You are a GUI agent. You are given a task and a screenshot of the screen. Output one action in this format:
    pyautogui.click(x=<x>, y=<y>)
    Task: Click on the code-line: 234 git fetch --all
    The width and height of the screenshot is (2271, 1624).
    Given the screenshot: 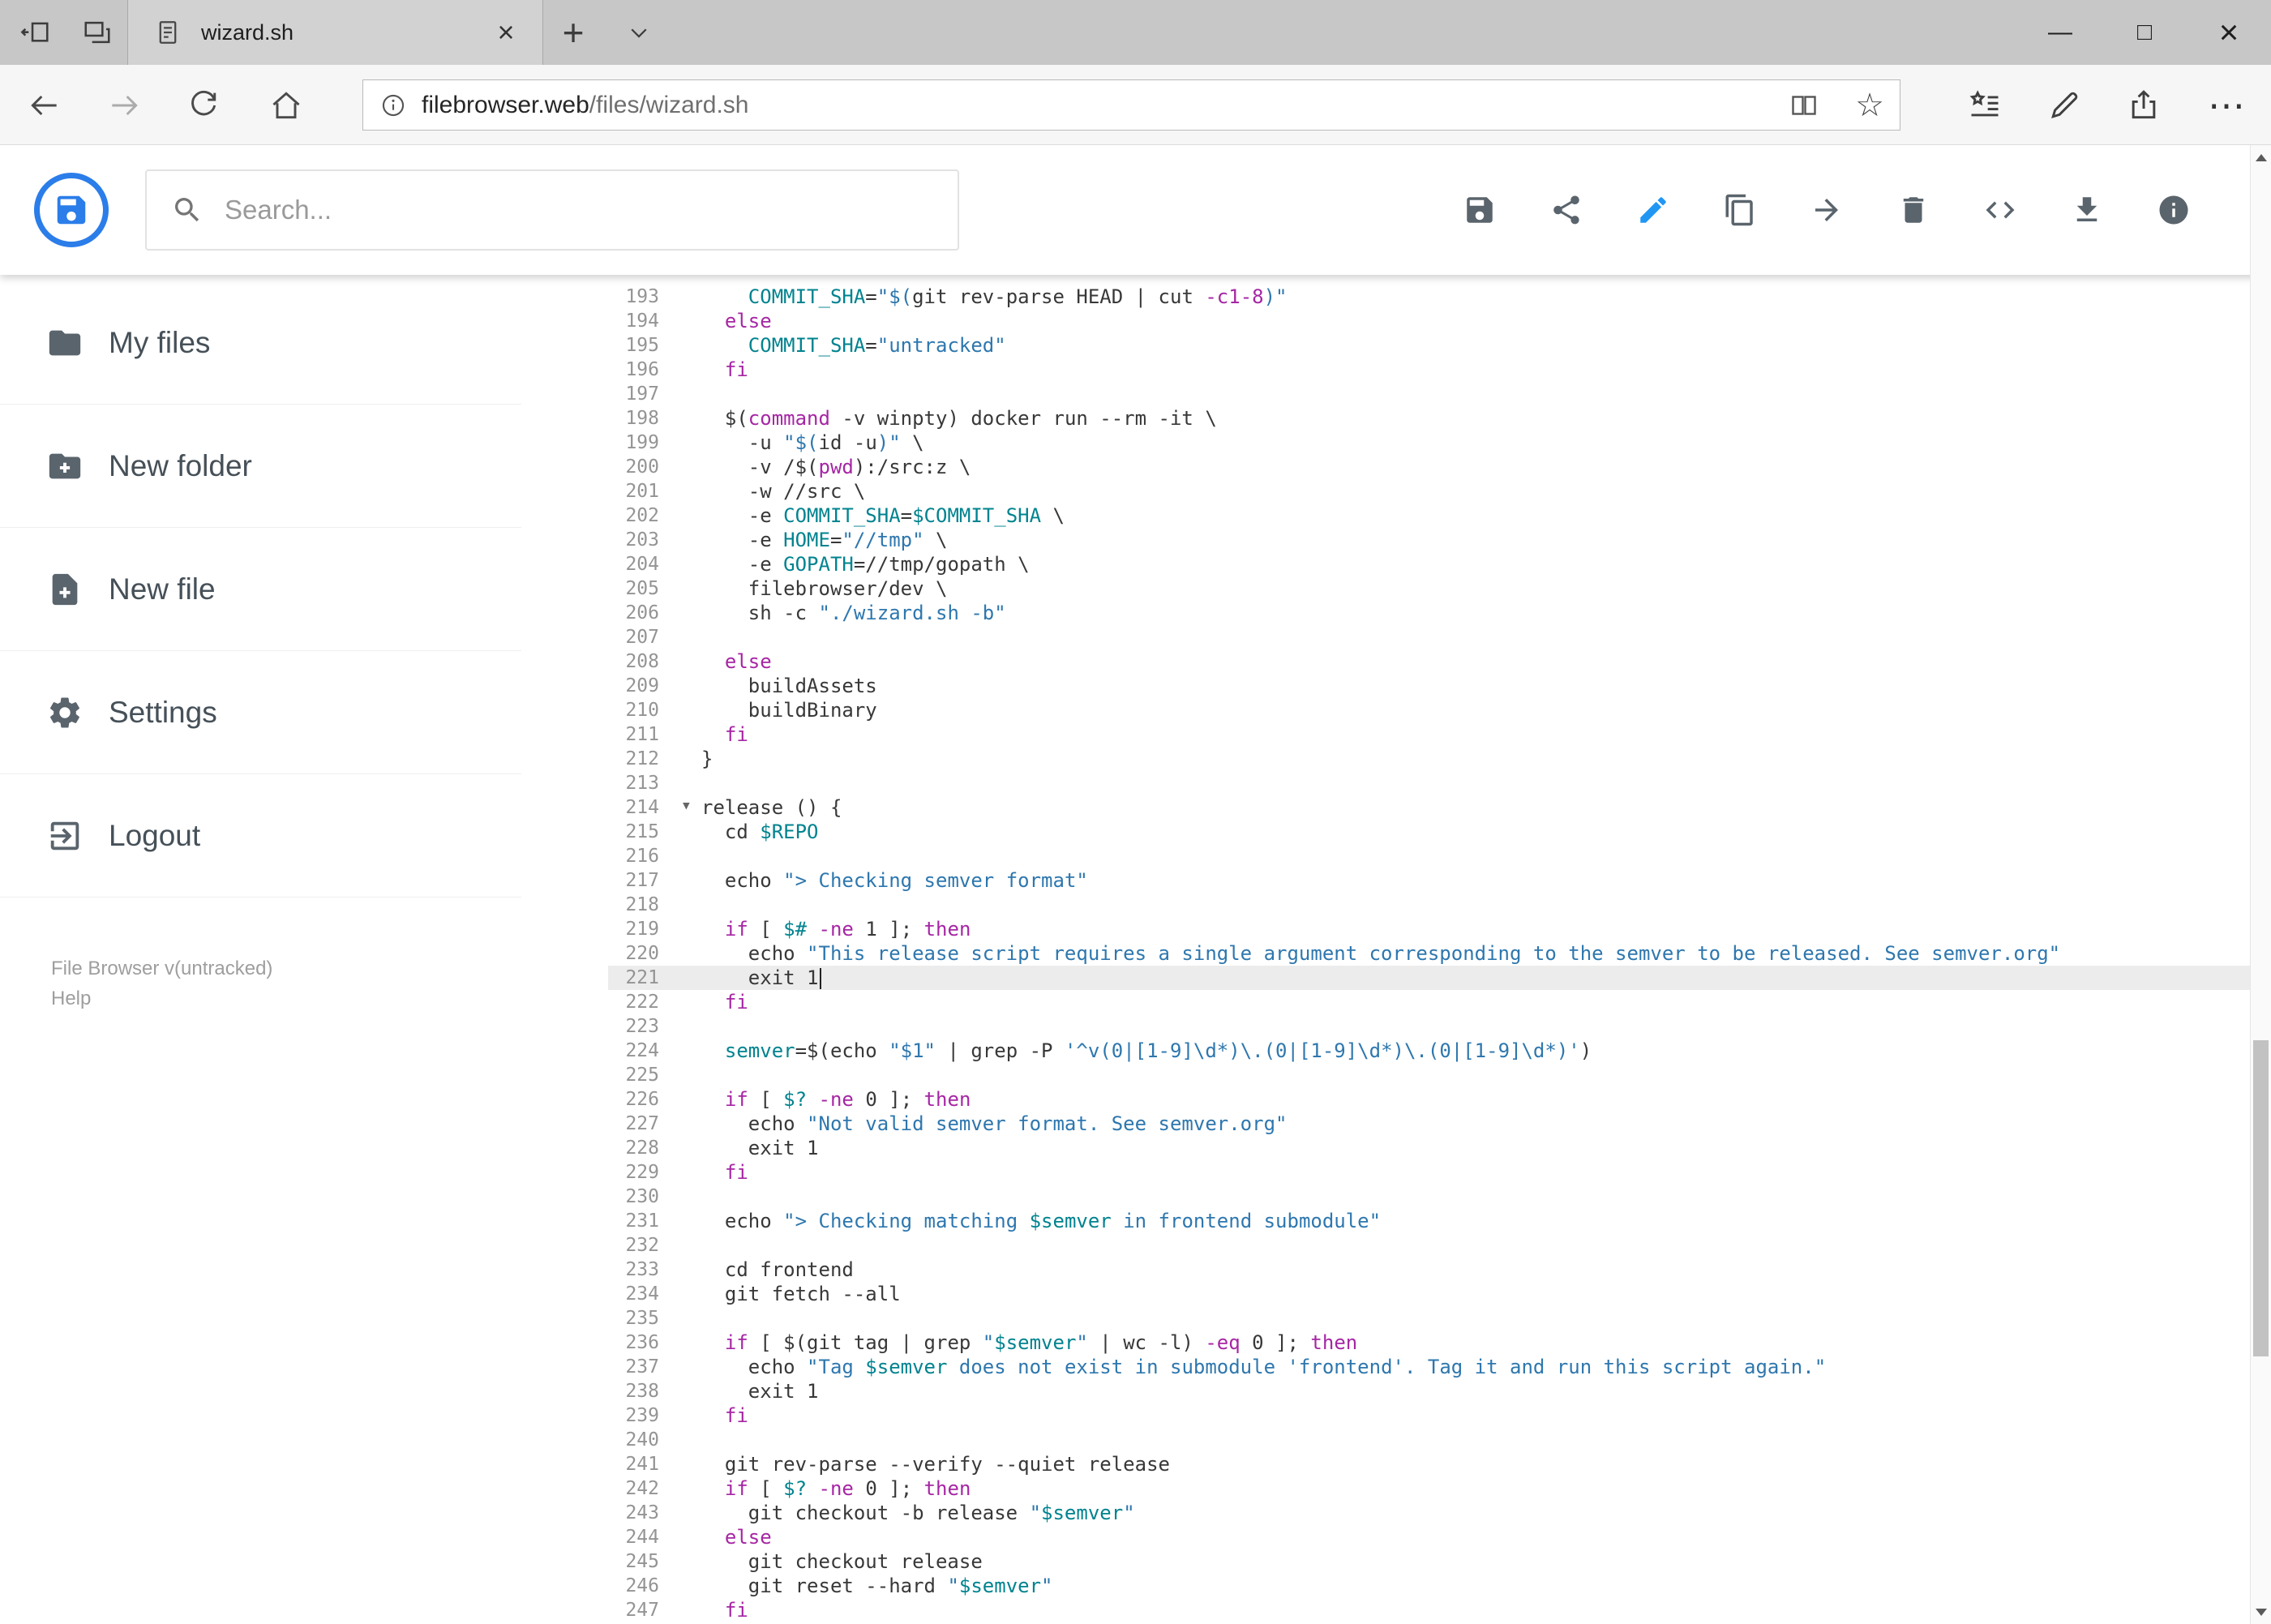 What is the action you would take?
    pyautogui.click(x=1429, y=1294)
    